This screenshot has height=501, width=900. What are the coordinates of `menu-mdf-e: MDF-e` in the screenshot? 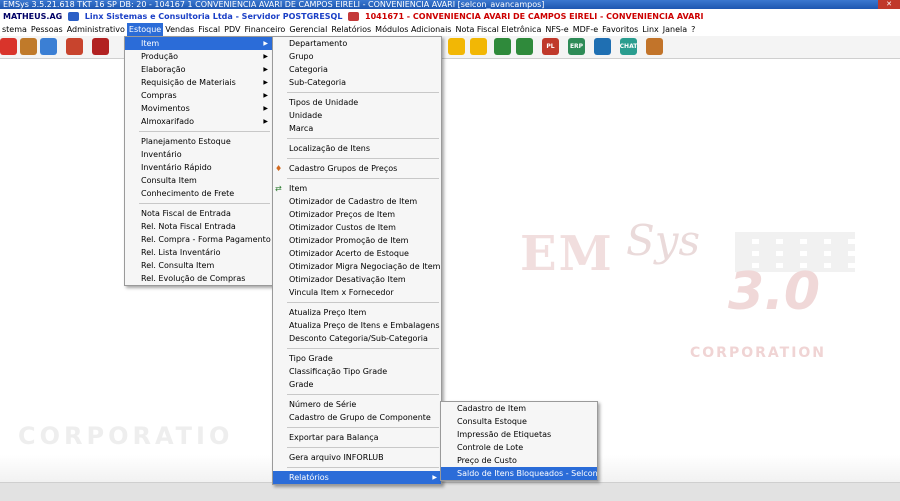 It's located at (585, 29).